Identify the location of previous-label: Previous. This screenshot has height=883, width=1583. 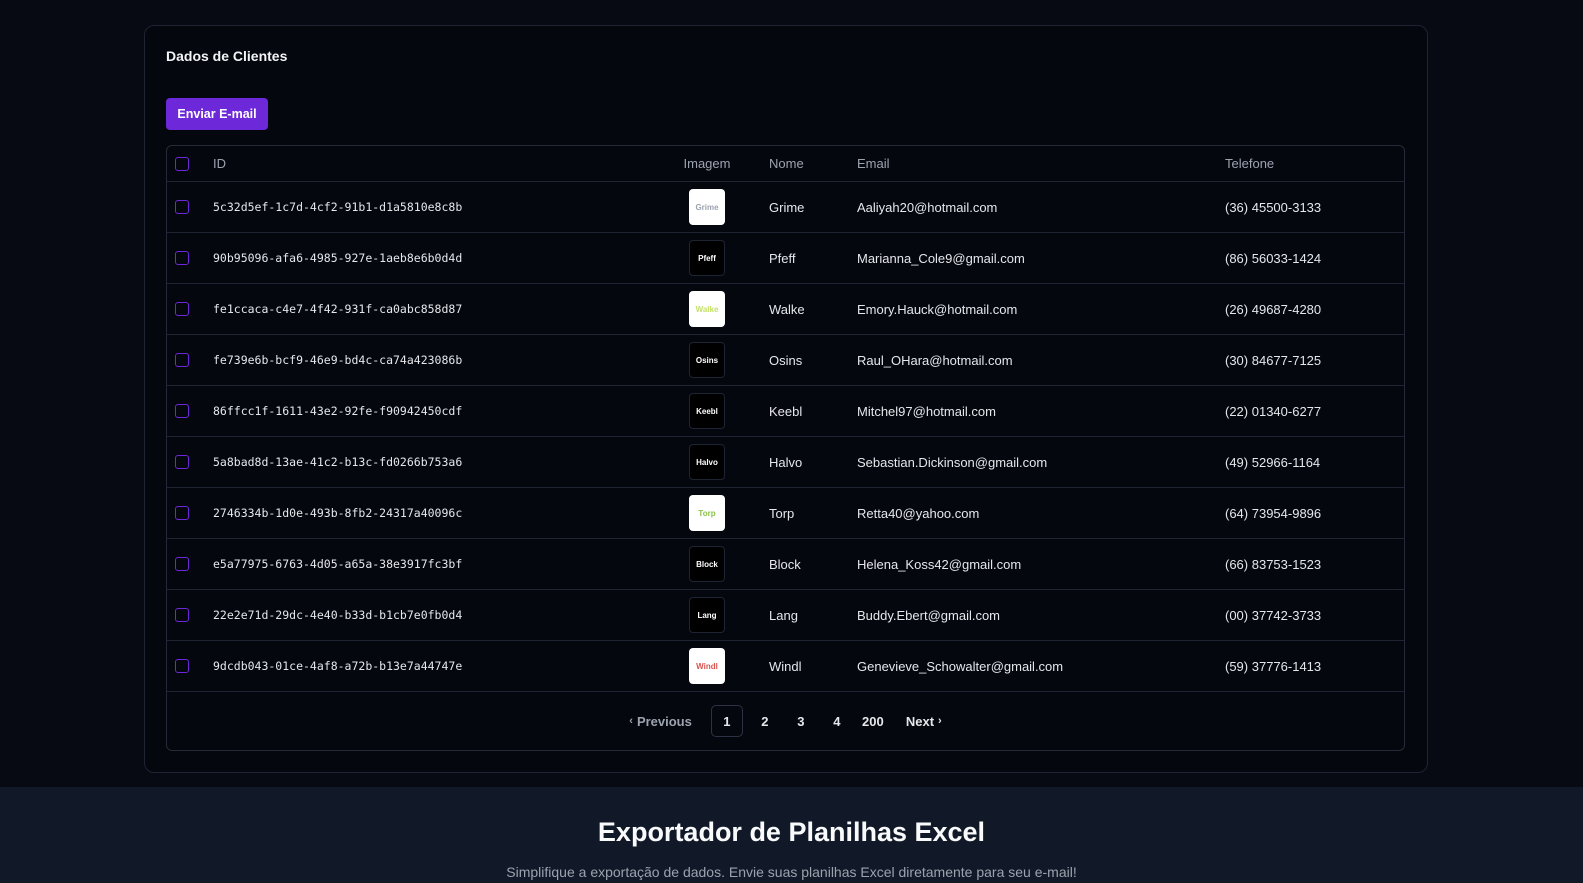
(664, 721).